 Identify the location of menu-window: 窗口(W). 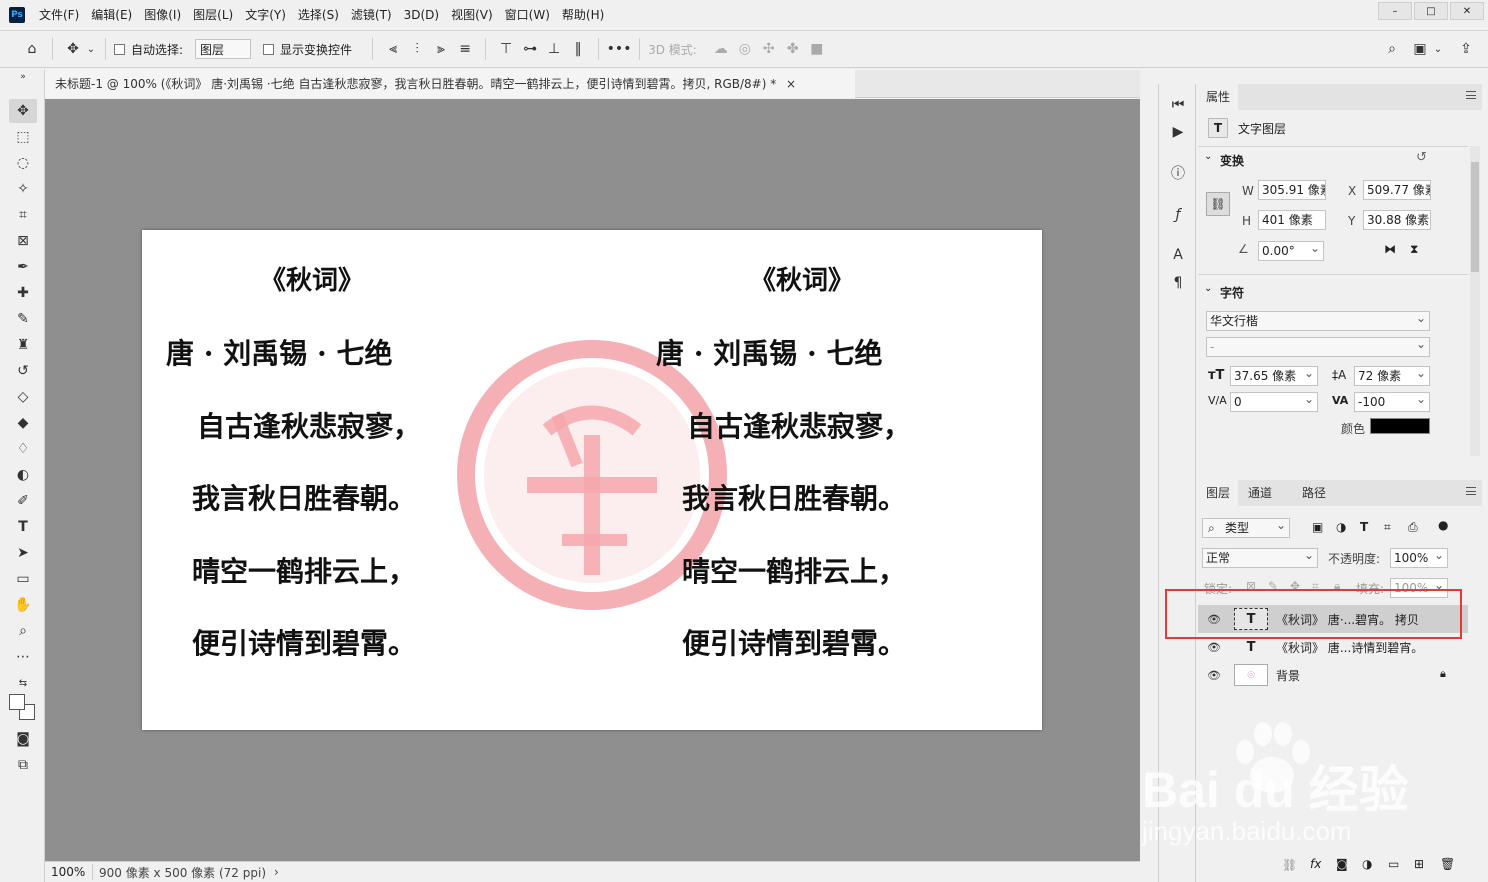
(527, 15).